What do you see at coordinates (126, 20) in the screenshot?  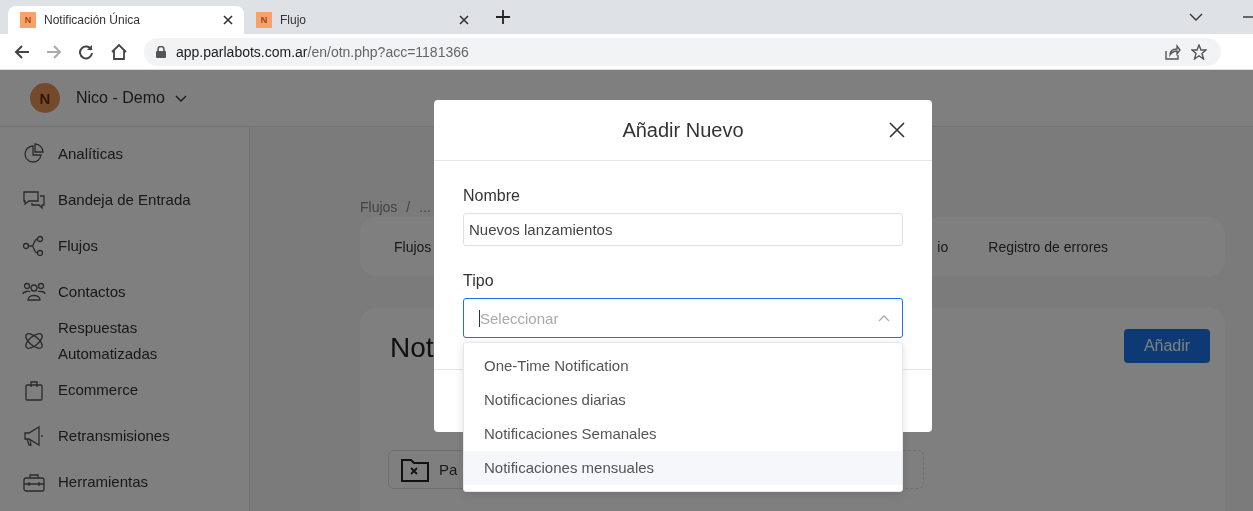 I see `browser-tab: N Notificación Única` at bounding box center [126, 20].